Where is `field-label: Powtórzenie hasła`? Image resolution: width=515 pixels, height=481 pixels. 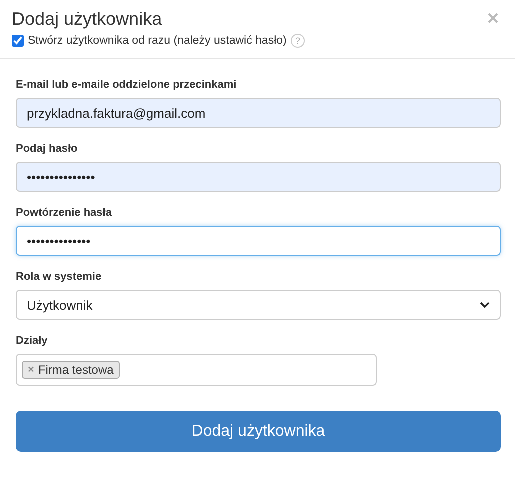 field-label: Powtórzenie hasła is located at coordinates (64, 213).